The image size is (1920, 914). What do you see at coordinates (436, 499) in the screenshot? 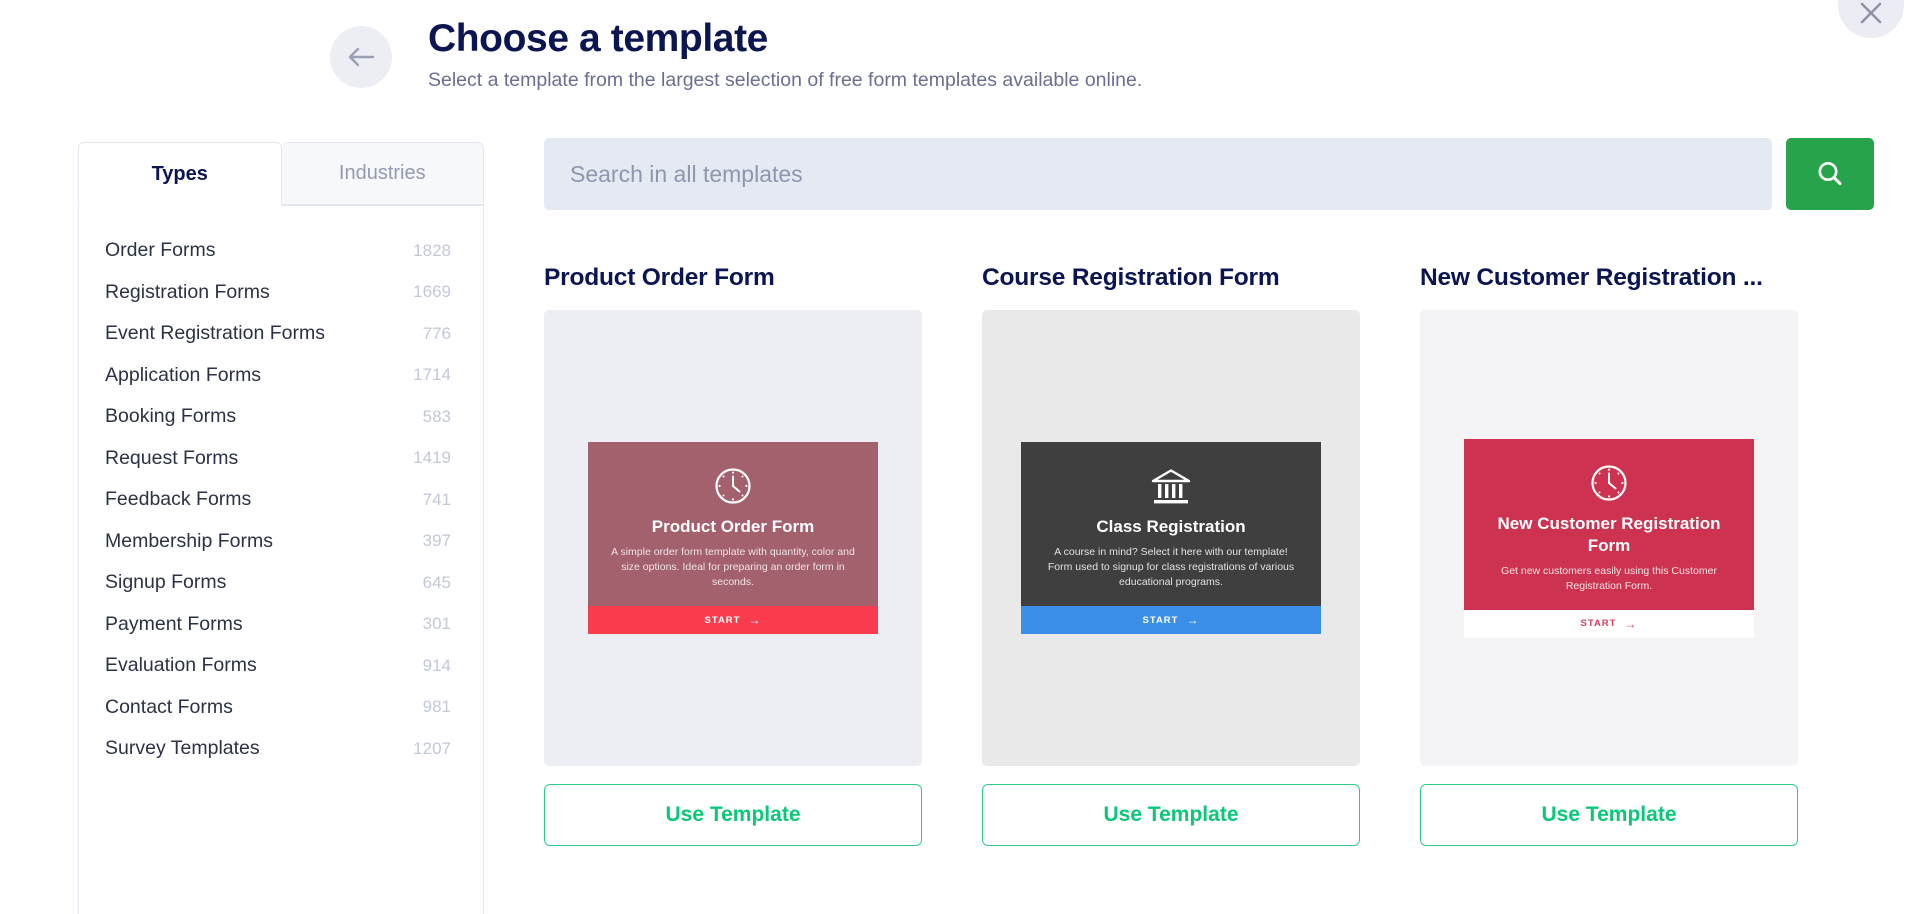
I see `type-count: 741` at bounding box center [436, 499].